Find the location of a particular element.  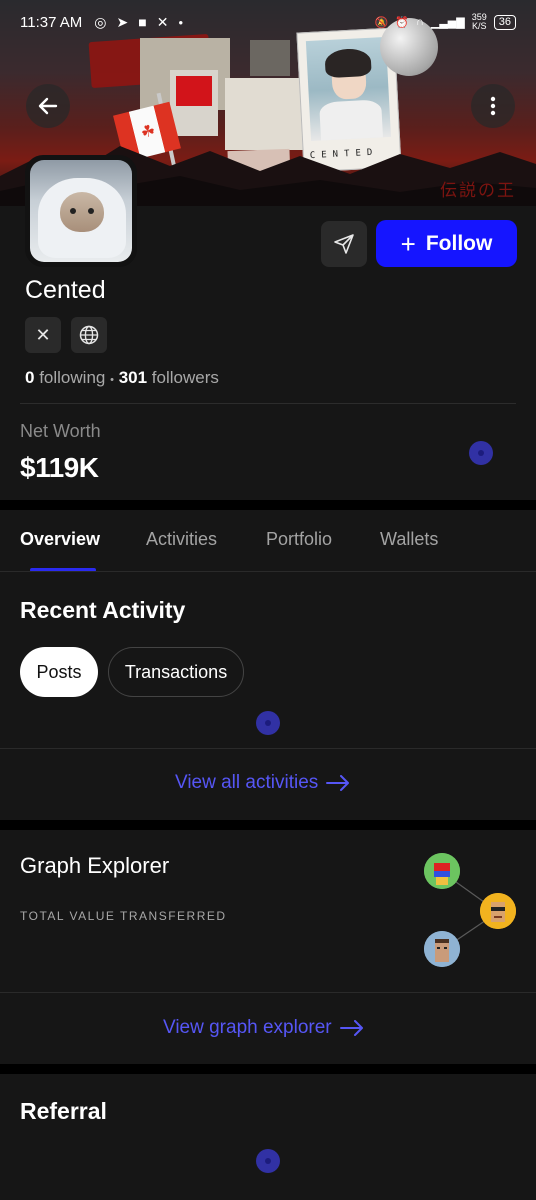

recent-activity-title: Recent Activity is located at coordinates (103, 610).